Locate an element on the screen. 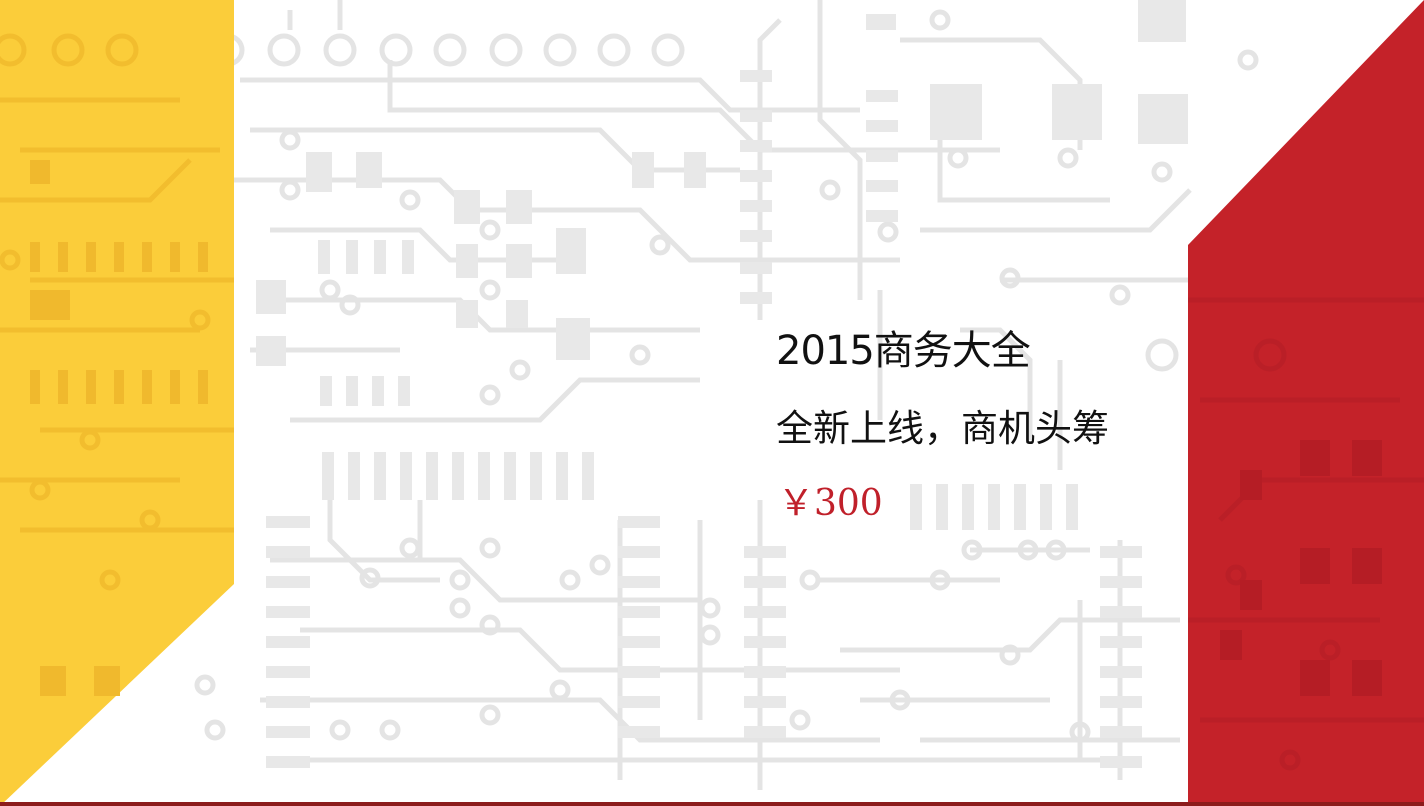  price-label: ￥300 is located at coordinates (830, 503).